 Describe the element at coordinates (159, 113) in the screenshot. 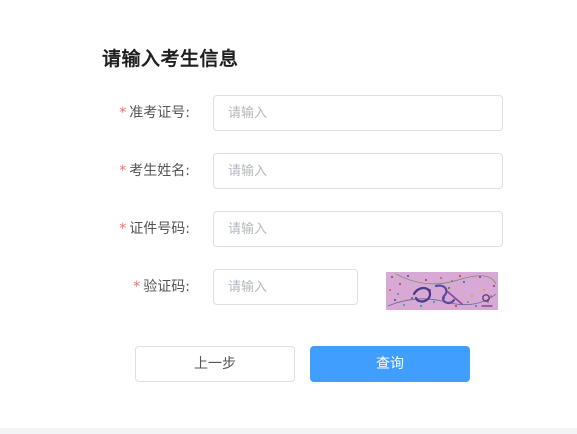

I see `ticket-number-label-text: 准考证号:` at that location.